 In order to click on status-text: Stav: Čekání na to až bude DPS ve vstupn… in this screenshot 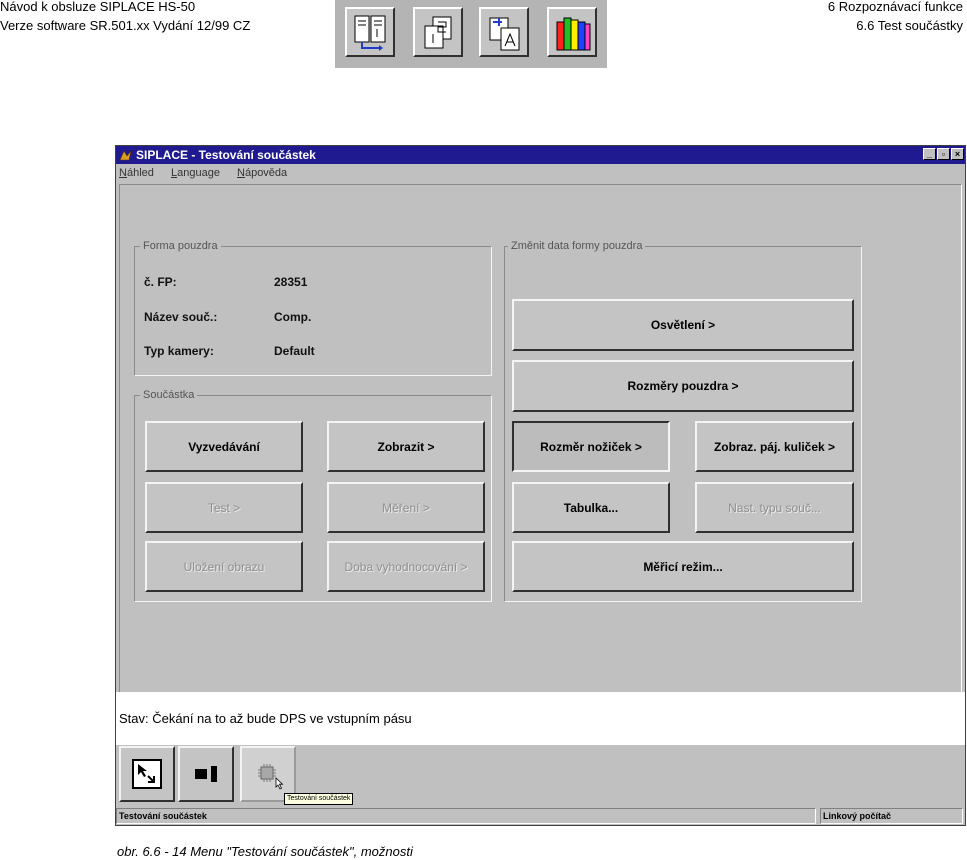, I will do `click(265, 718)`.